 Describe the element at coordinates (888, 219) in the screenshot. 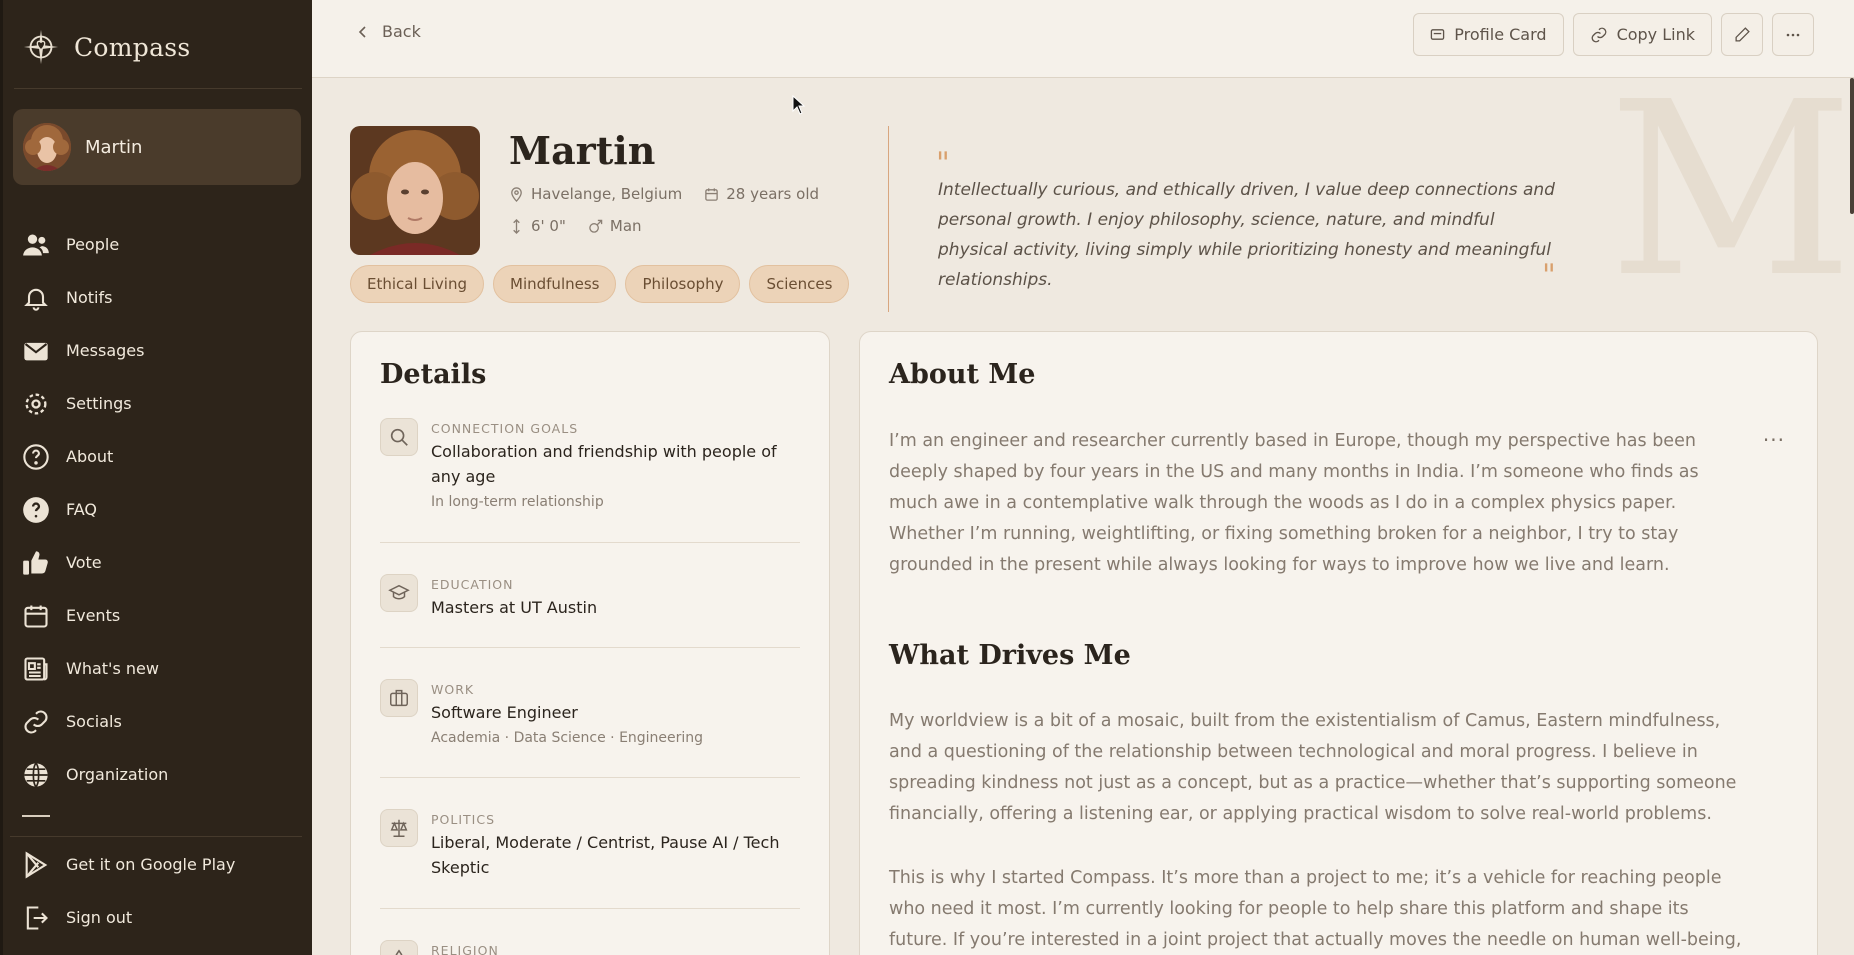

I see `header-divider` at that location.